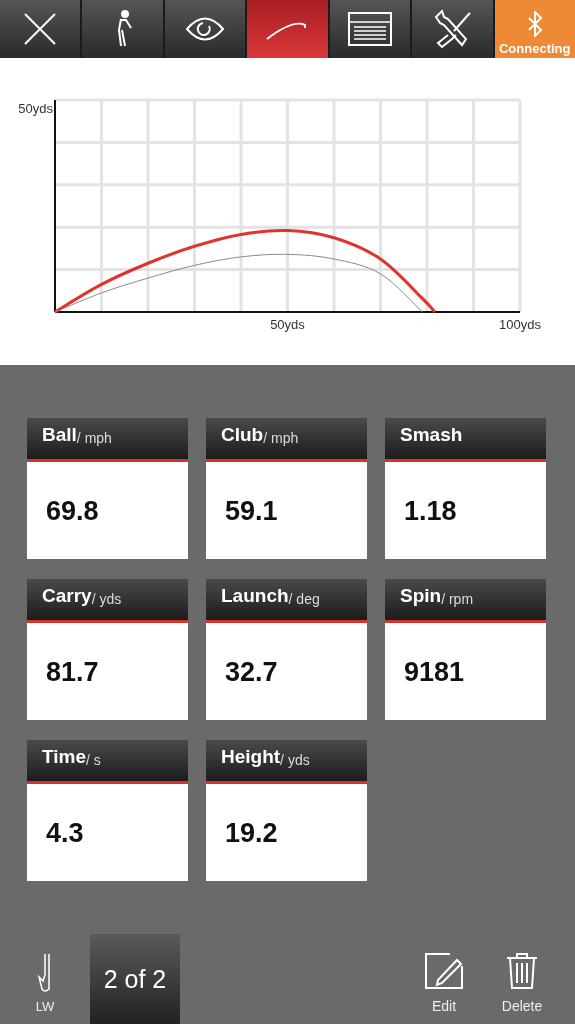 The height and width of the screenshot is (1024, 575). What do you see at coordinates (107, 510) in the screenshot?
I see `metric-value: 69.8` at bounding box center [107, 510].